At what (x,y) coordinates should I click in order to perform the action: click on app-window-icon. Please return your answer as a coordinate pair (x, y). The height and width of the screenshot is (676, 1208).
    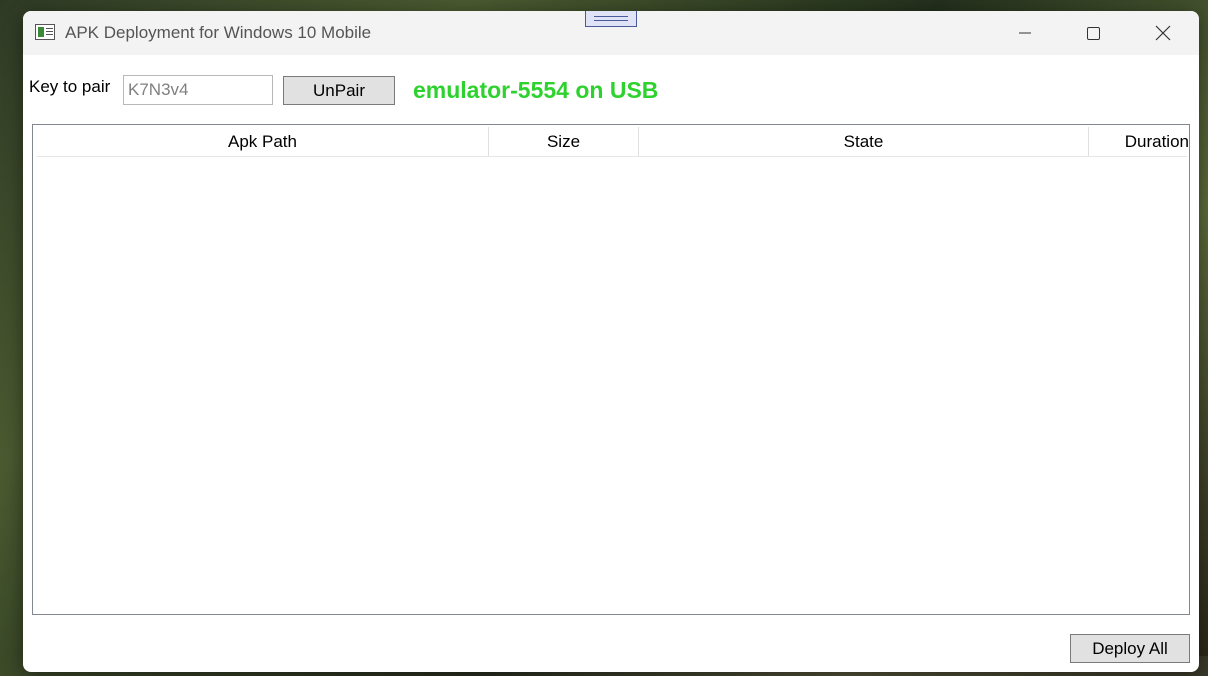
    Looking at the image, I should click on (45, 32).